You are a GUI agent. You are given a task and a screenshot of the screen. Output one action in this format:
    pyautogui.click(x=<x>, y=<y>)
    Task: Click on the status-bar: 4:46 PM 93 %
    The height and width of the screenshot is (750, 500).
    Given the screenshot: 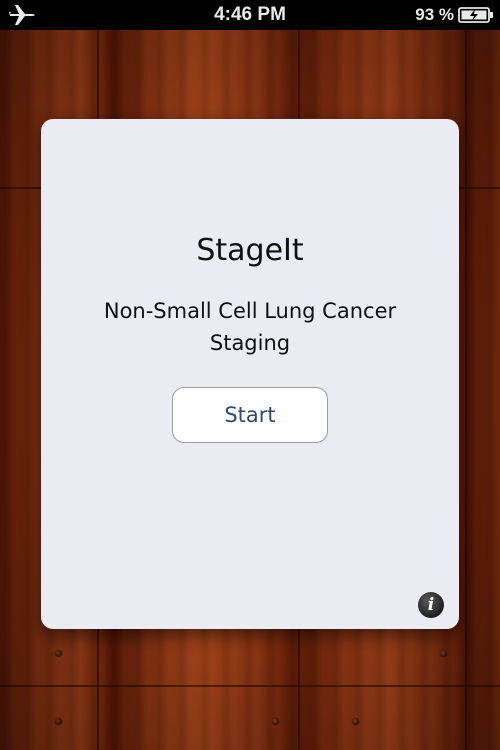 What is the action you would take?
    pyautogui.click(x=250, y=15)
    